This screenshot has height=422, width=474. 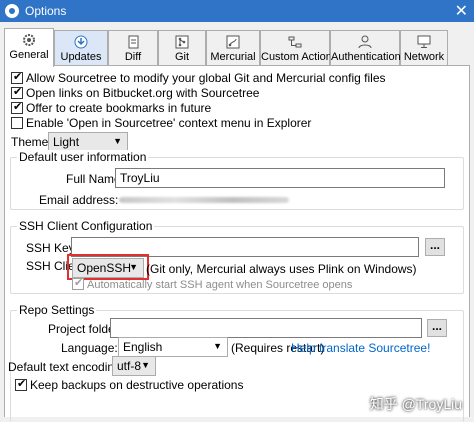 I want to click on context-menu-checkbox, so click(x=17, y=123).